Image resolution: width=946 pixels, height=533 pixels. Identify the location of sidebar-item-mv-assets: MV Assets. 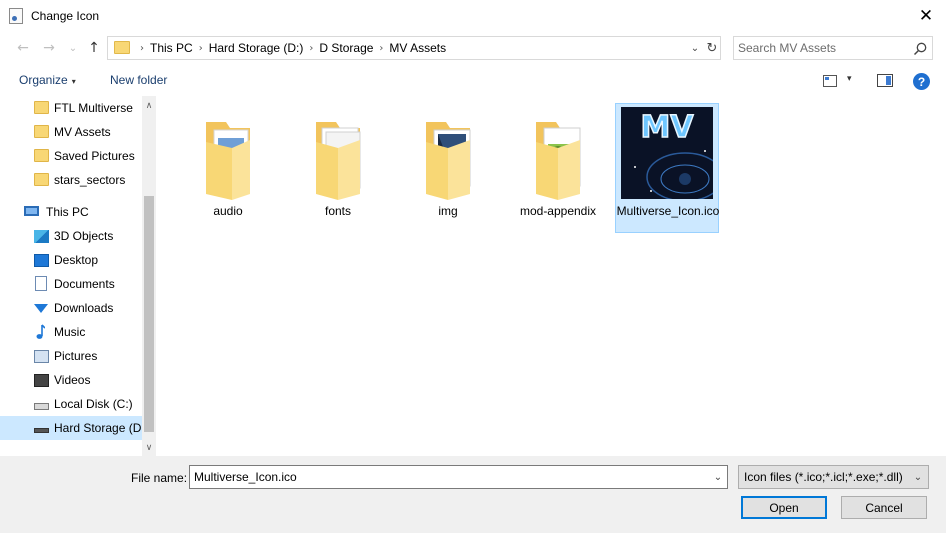
(71, 132).